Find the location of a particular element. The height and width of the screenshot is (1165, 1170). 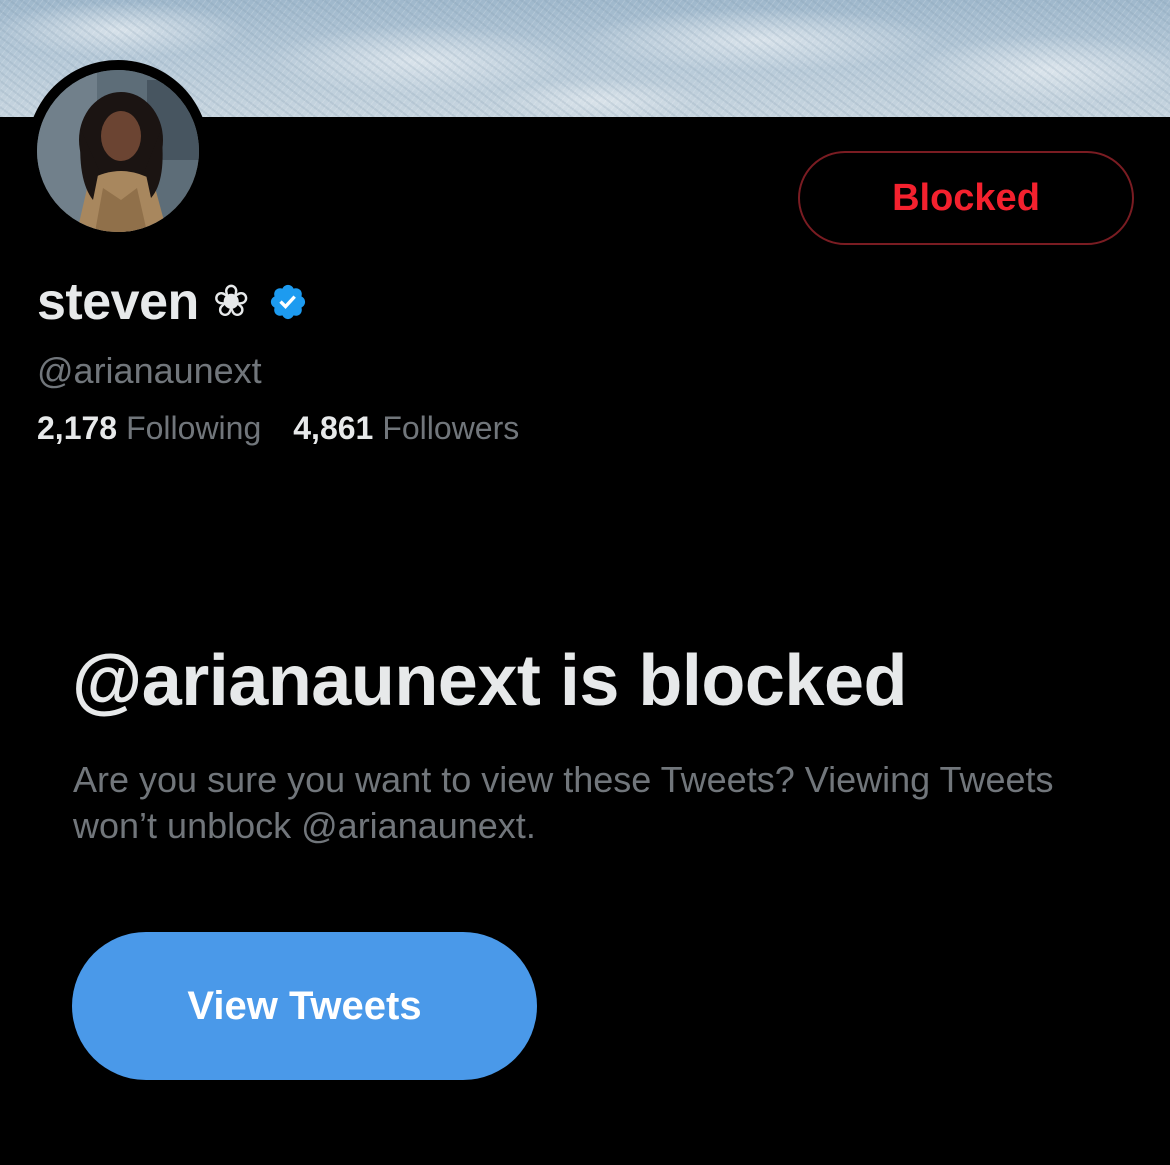

following-stat: 2,178 Following is located at coordinates (149, 428).